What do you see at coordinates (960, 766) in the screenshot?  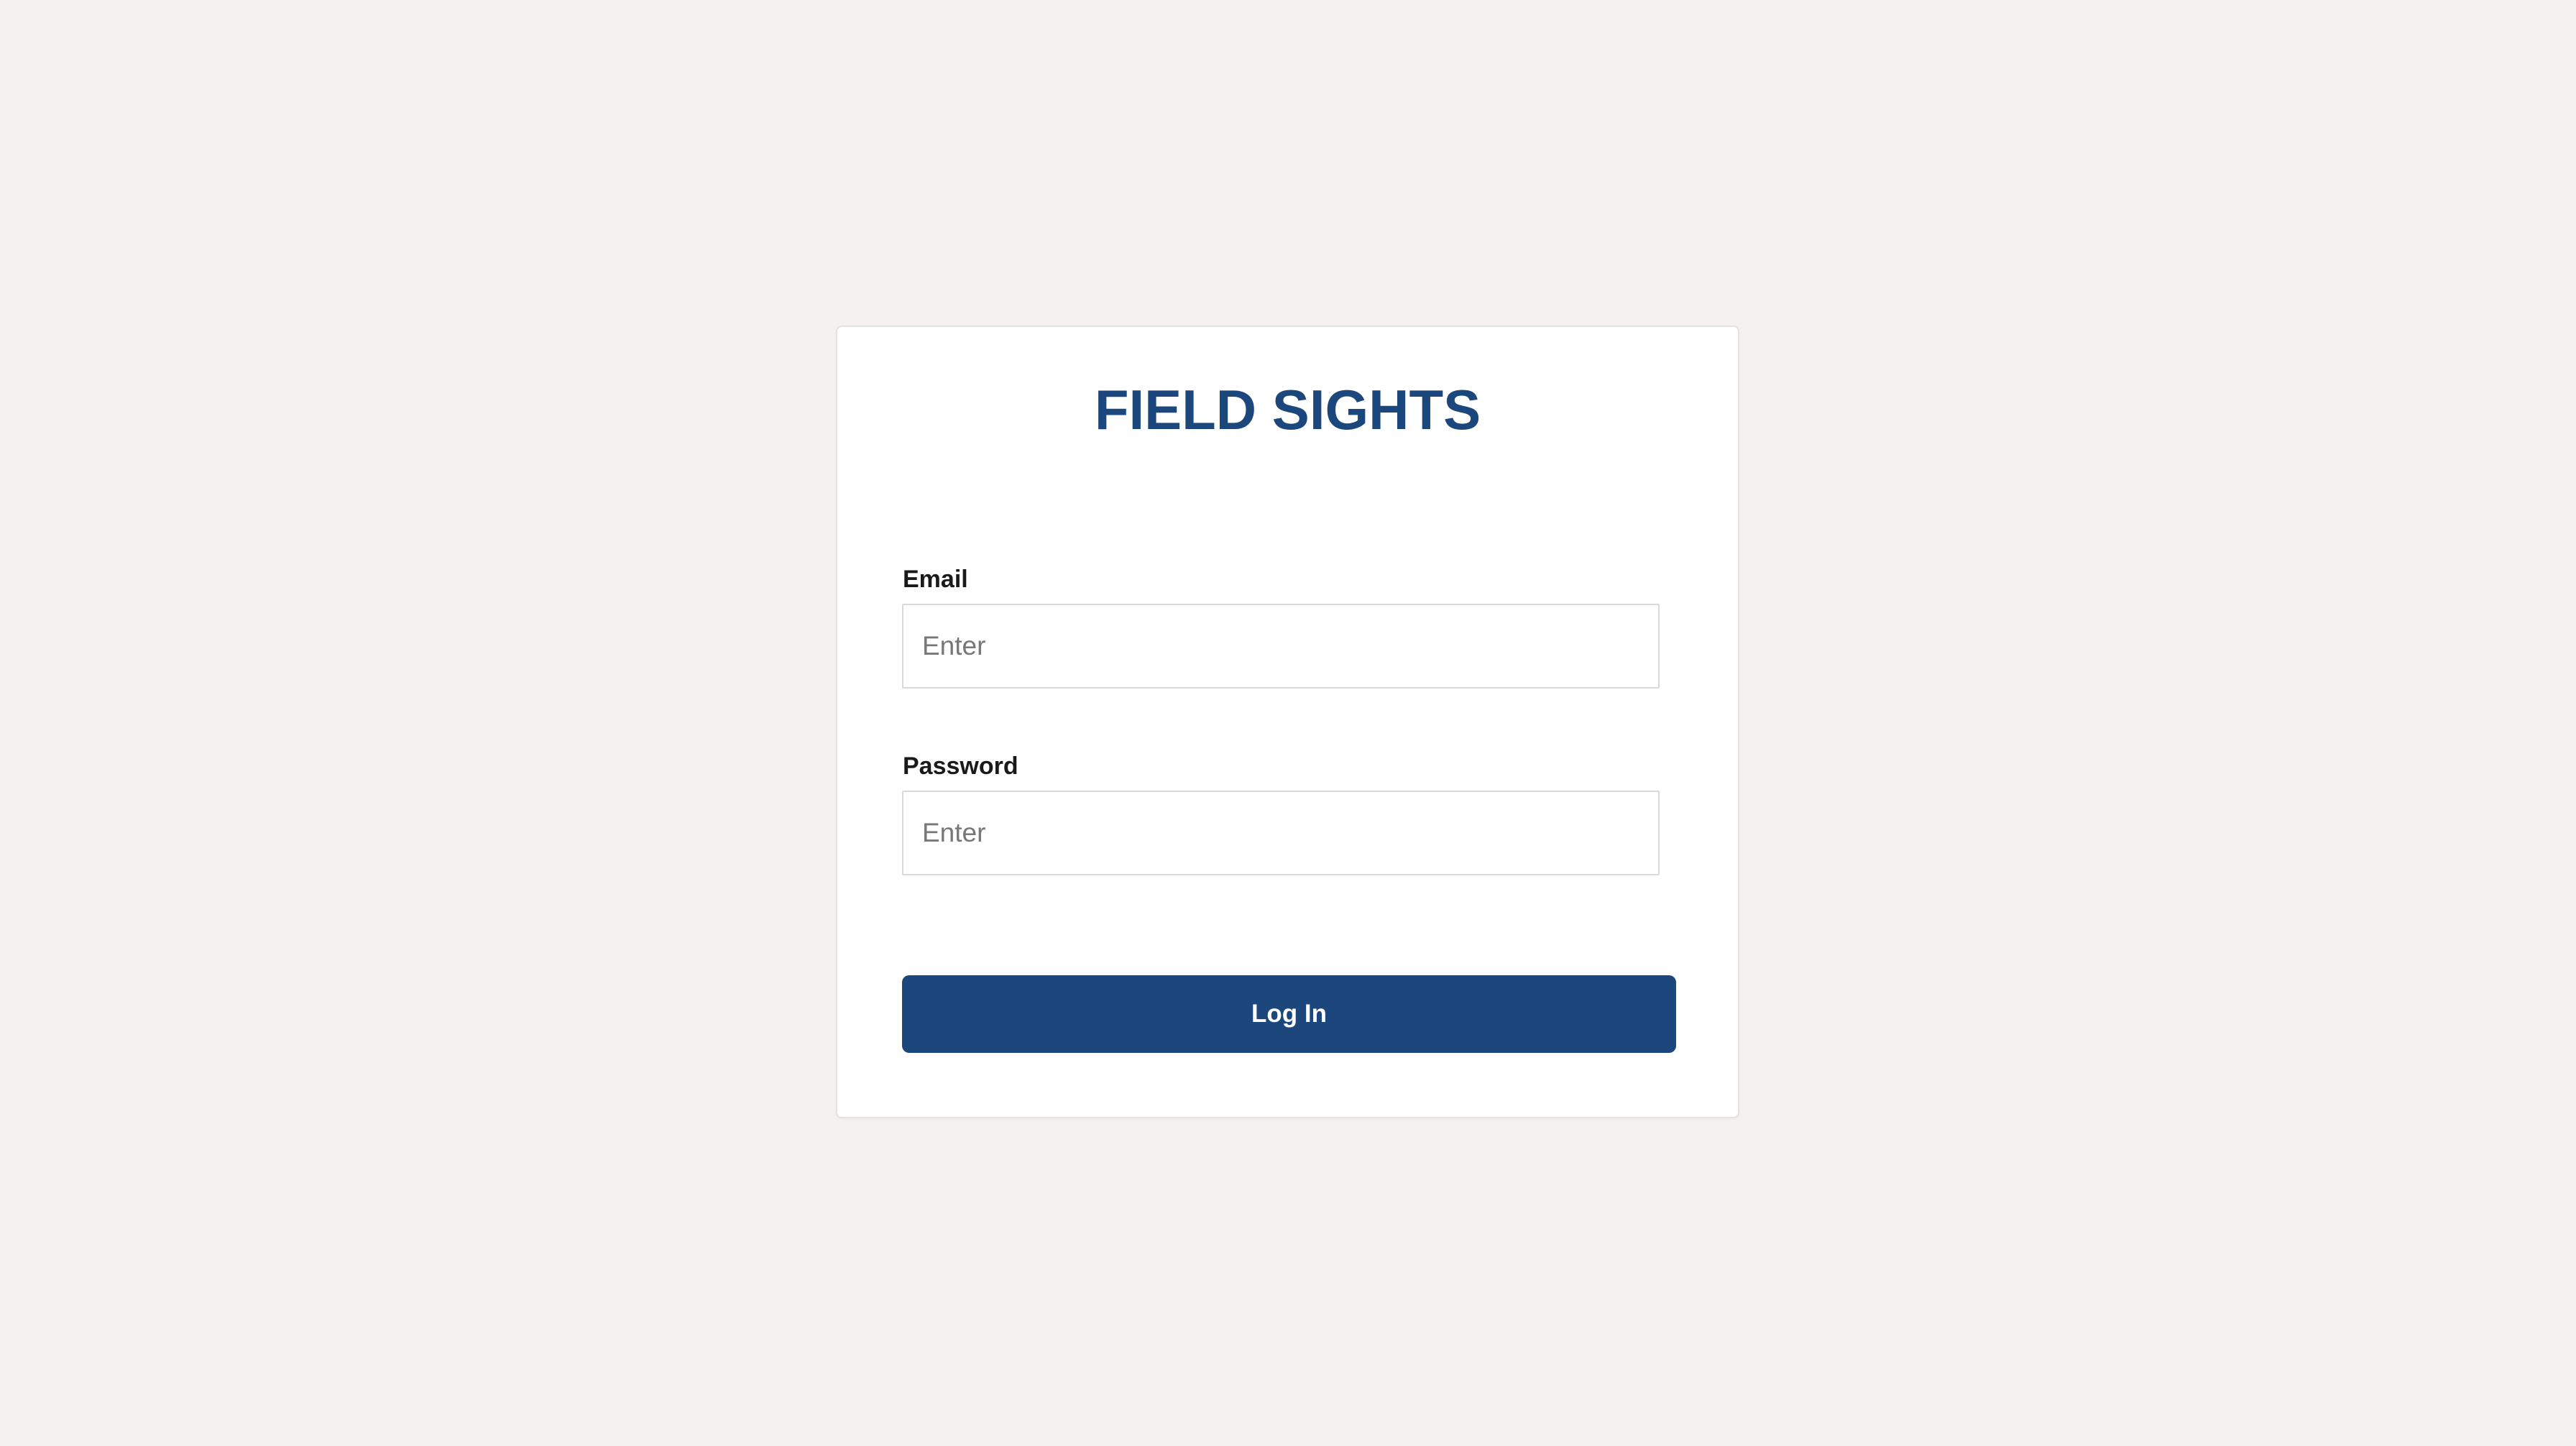 I see `password-label: Password` at bounding box center [960, 766].